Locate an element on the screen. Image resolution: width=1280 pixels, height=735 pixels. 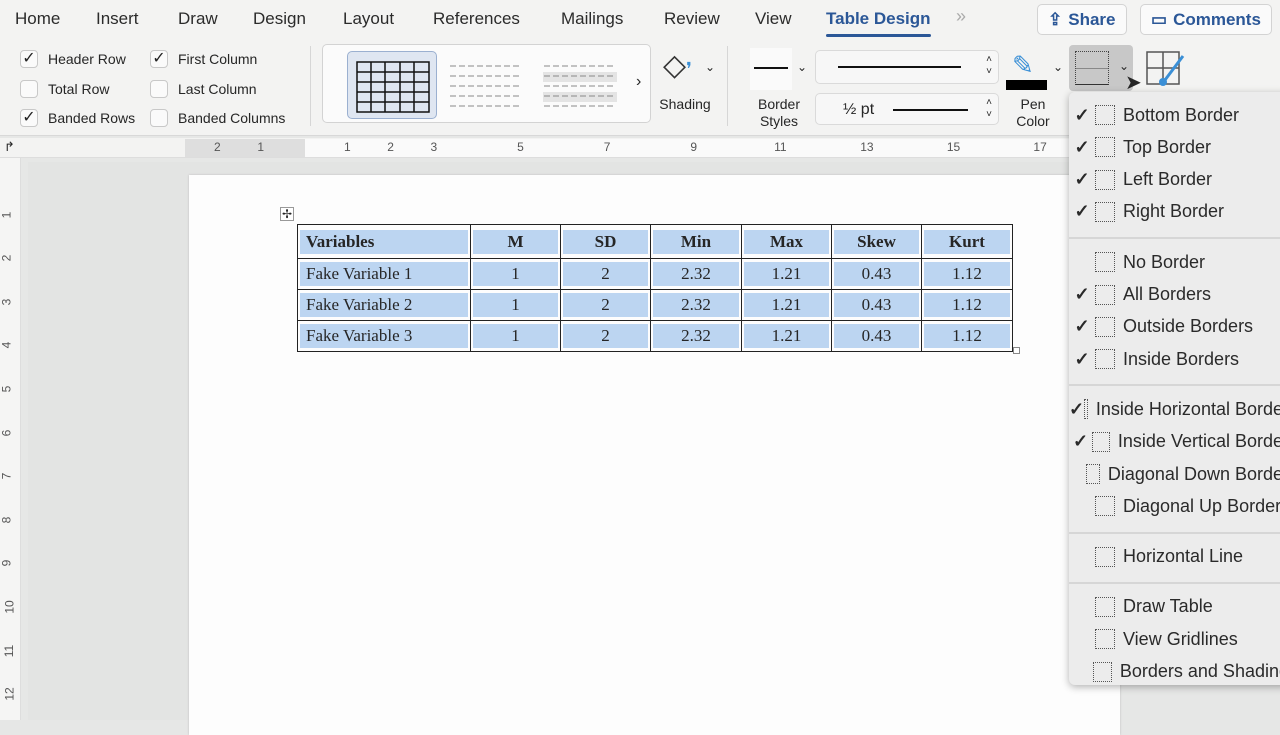
tab-stop-icon: ↱ is located at coordinates (9, 147).